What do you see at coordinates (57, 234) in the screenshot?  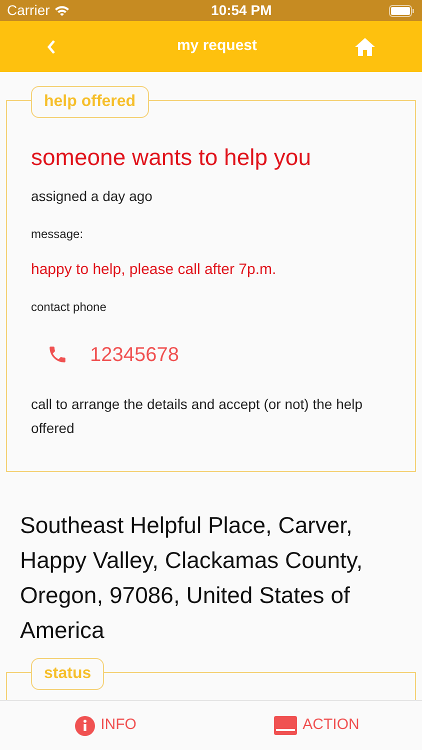 I see `message-label: message:` at bounding box center [57, 234].